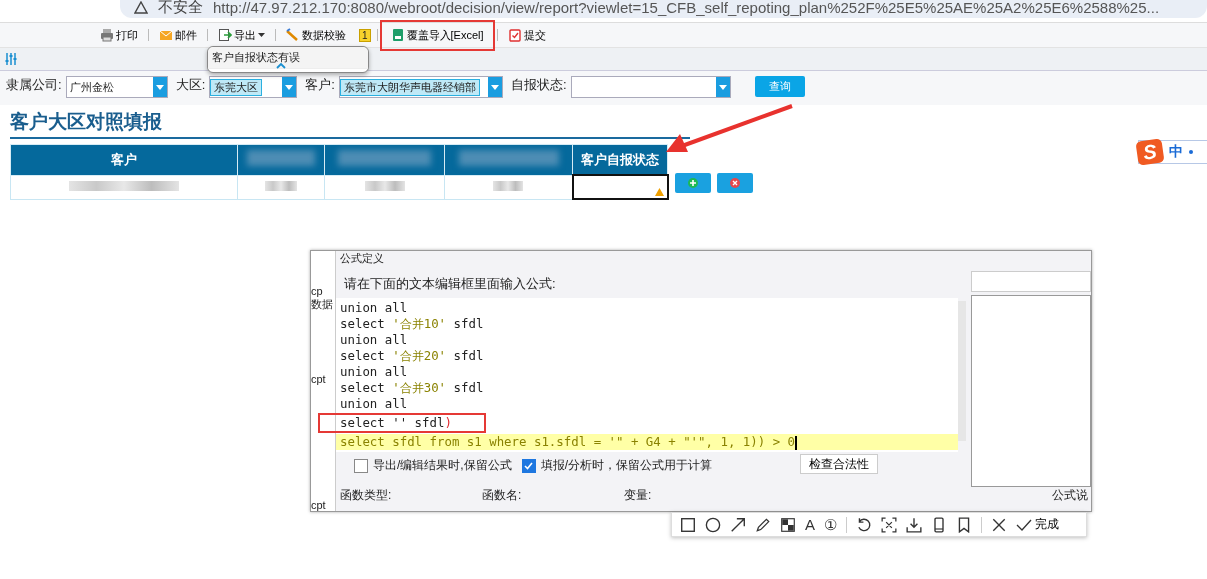 This screenshot has height=579, width=1207. I want to click on validate-button: 检查合法性, so click(839, 464).